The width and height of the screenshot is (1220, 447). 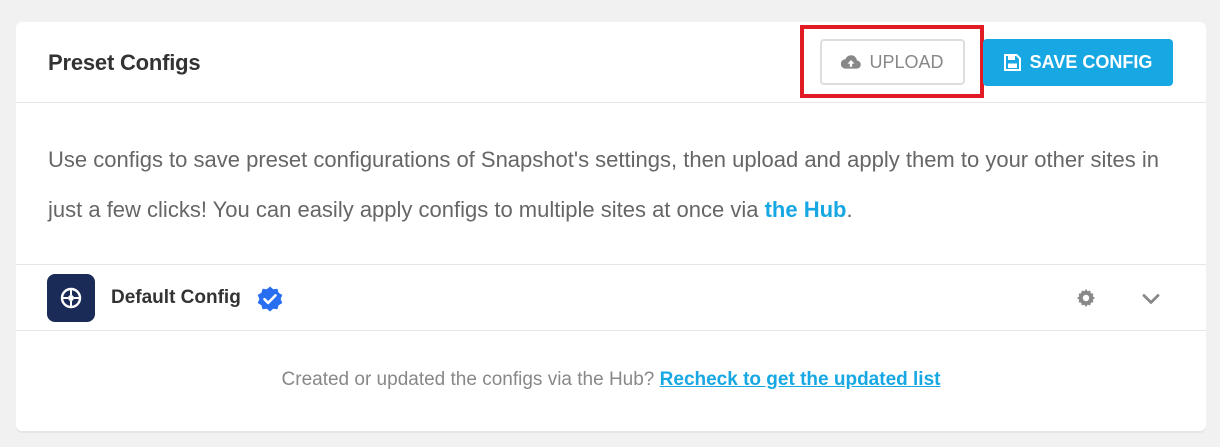 I want to click on verified-badge-icon, so click(x=270, y=299).